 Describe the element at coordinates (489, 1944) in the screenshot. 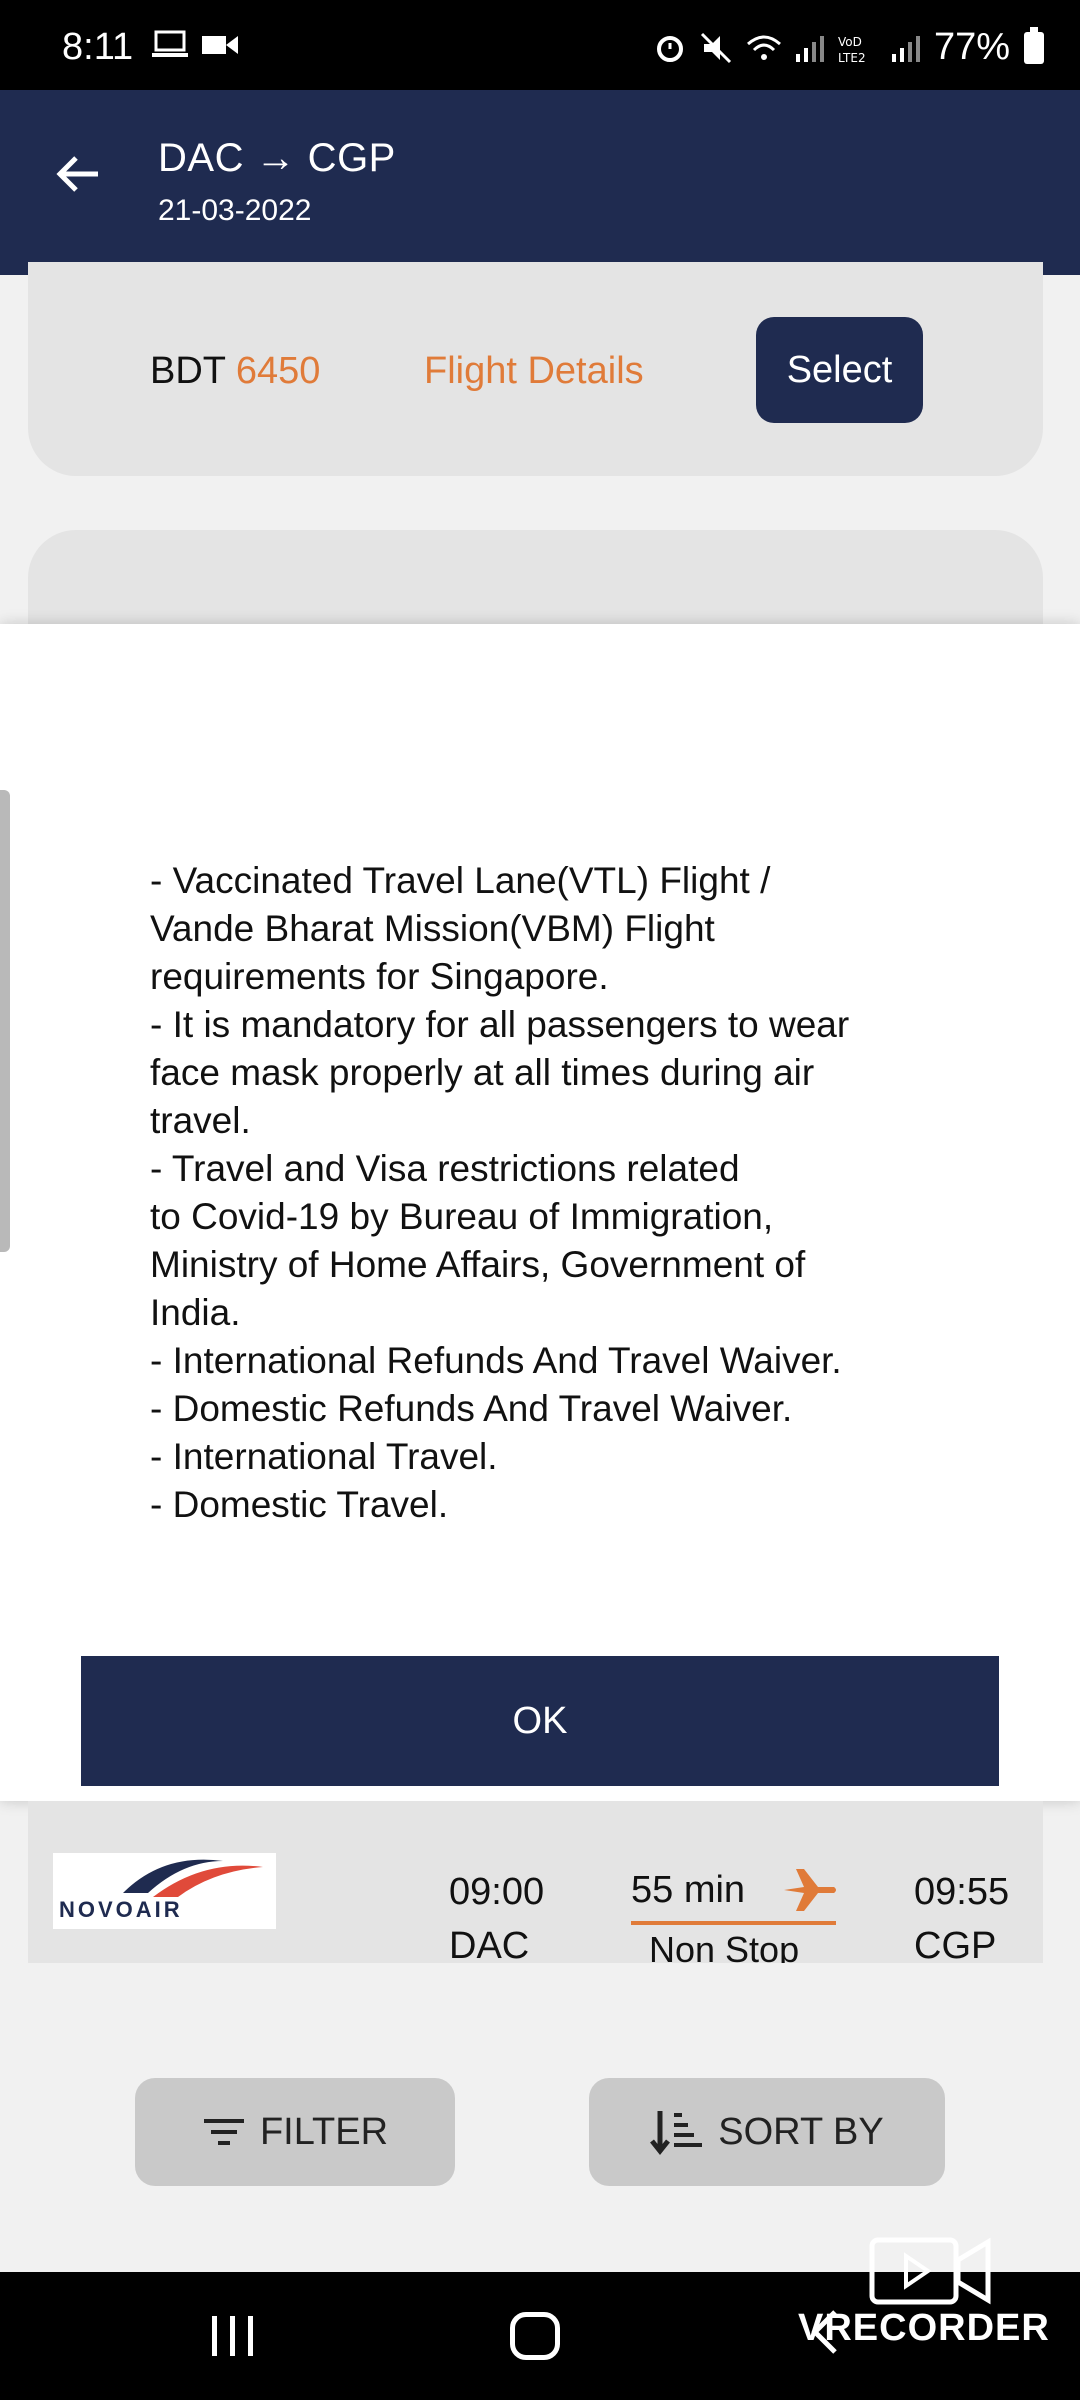

I see `departure-code: DAC` at that location.